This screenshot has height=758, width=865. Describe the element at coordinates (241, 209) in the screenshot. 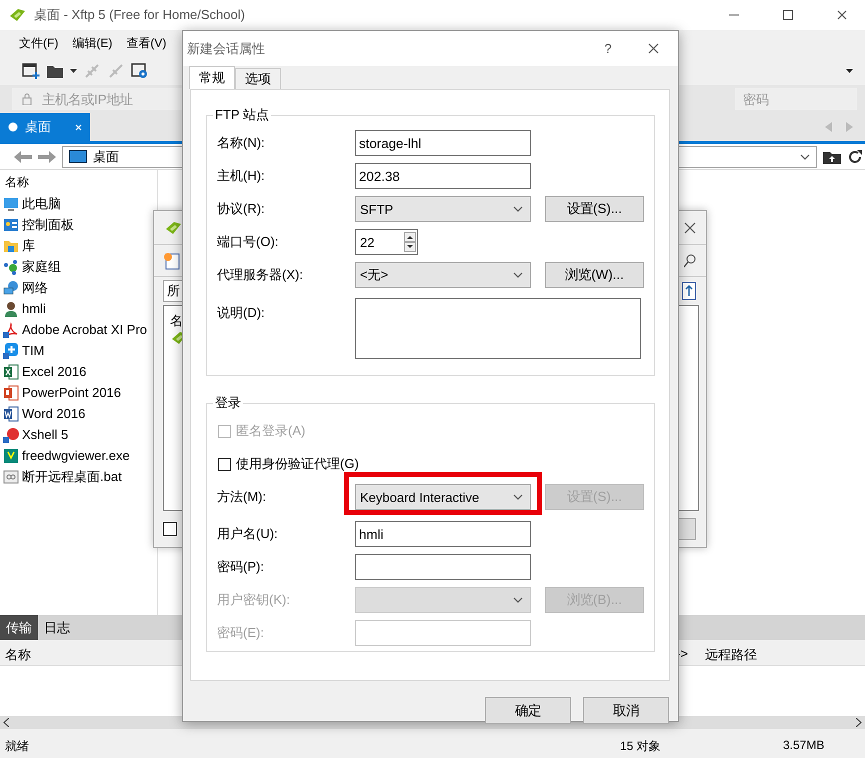

I see `field-label: 协议(R):` at that location.